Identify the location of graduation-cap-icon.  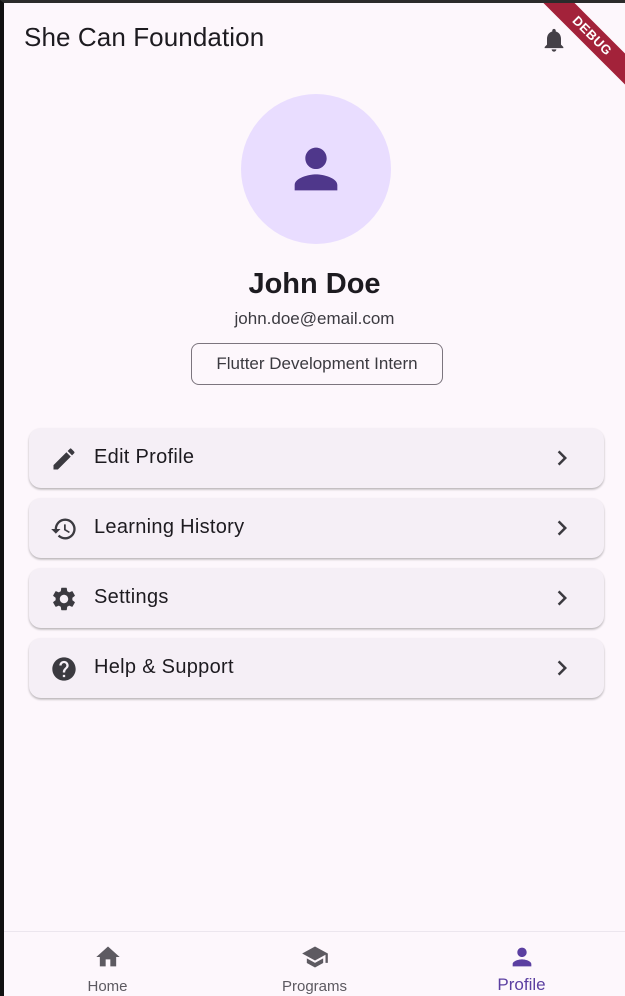
(315, 957).